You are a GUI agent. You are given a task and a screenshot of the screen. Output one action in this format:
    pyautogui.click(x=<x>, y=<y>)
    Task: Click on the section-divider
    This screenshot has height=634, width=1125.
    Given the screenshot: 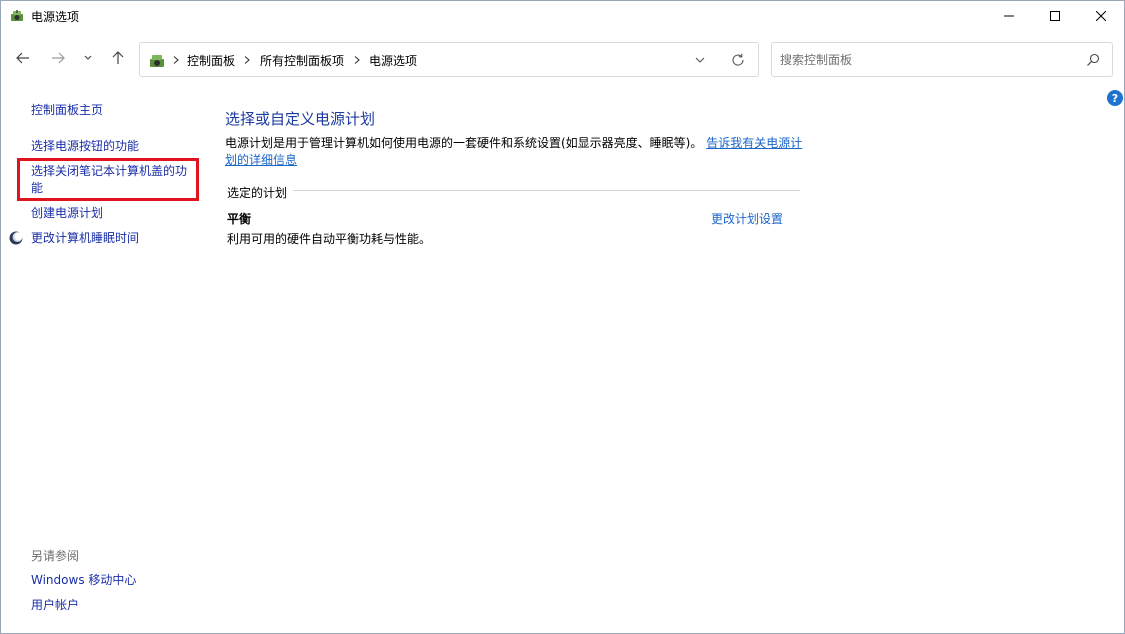 What is the action you would take?
    pyautogui.click(x=513, y=190)
    